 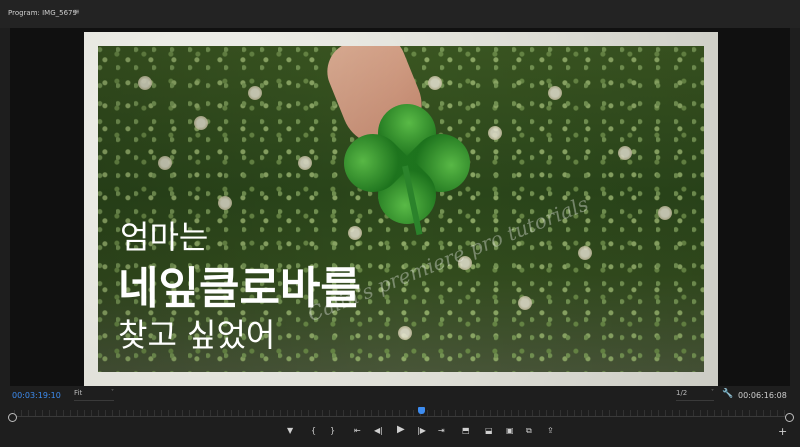 I want to click on mark-out-button: }, so click(x=332, y=431).